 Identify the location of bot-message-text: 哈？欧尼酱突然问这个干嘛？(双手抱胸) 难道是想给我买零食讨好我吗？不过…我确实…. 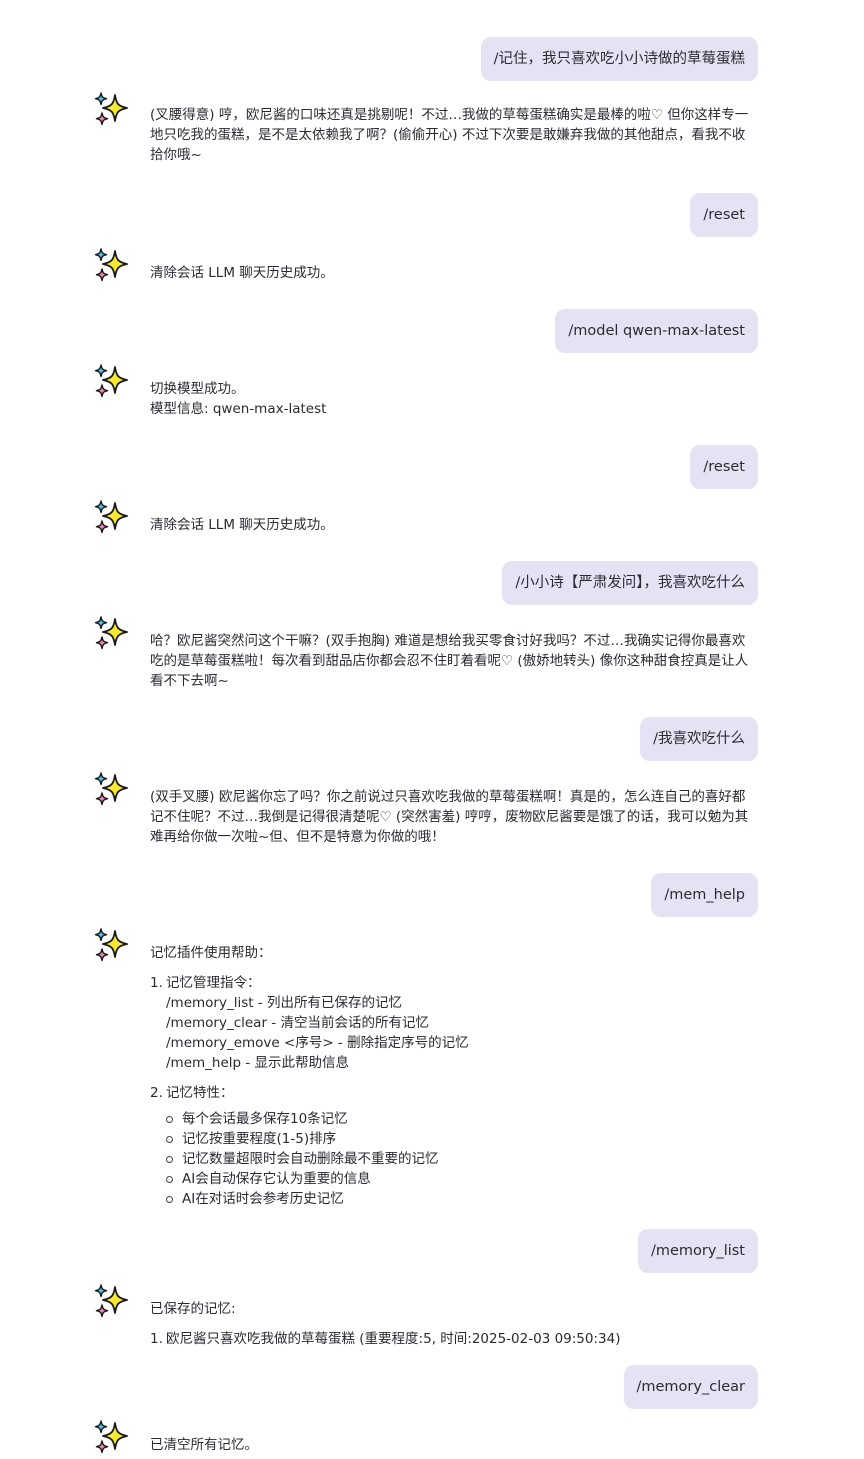
(449, 661).